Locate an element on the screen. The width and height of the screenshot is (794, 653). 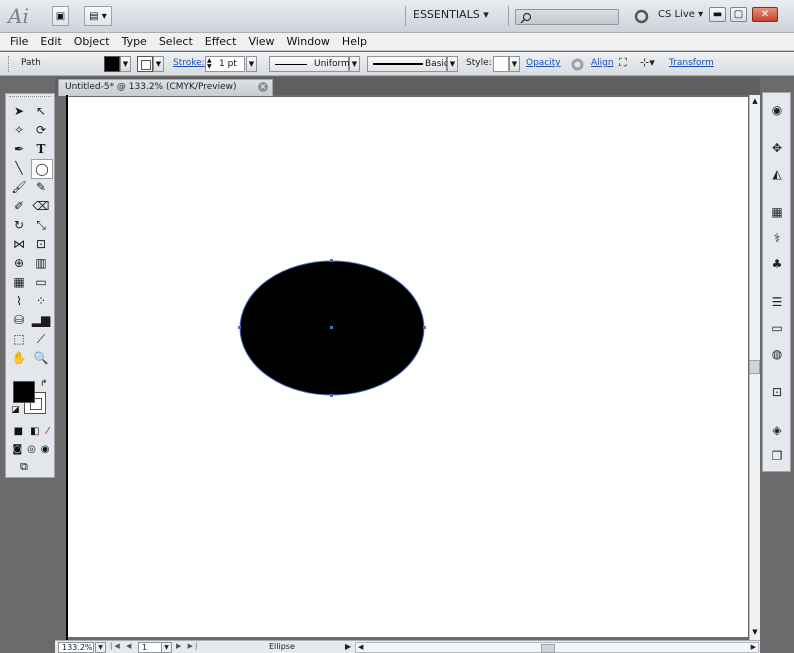
hand-tool-icon: ✋ is located at coordinates (19, 358).